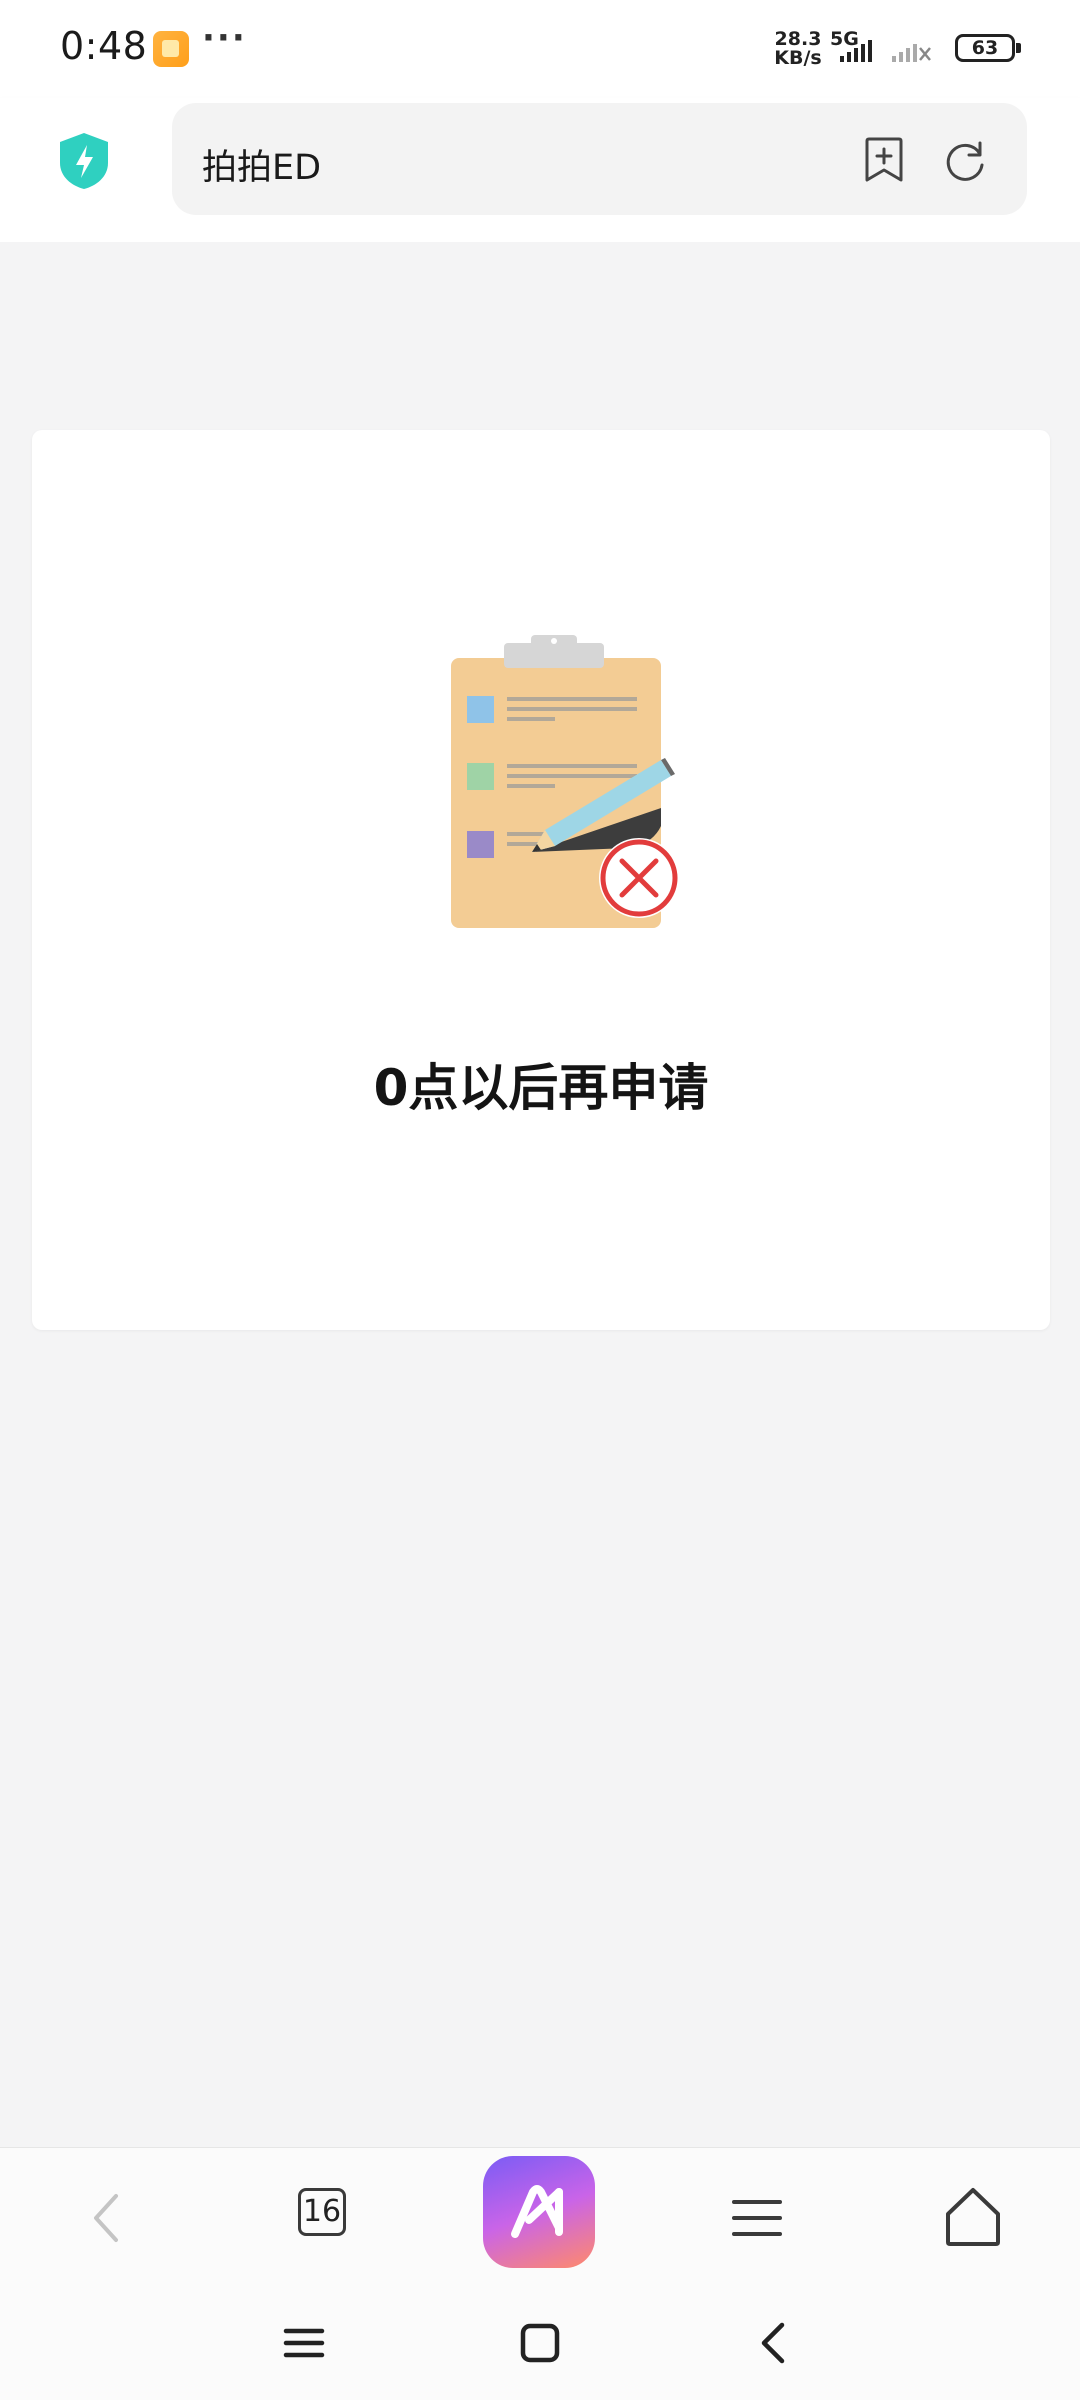  Describe the element at coordinates (599, 159) in the screenshot. I see `url-field: 拍拍ED` at that location.